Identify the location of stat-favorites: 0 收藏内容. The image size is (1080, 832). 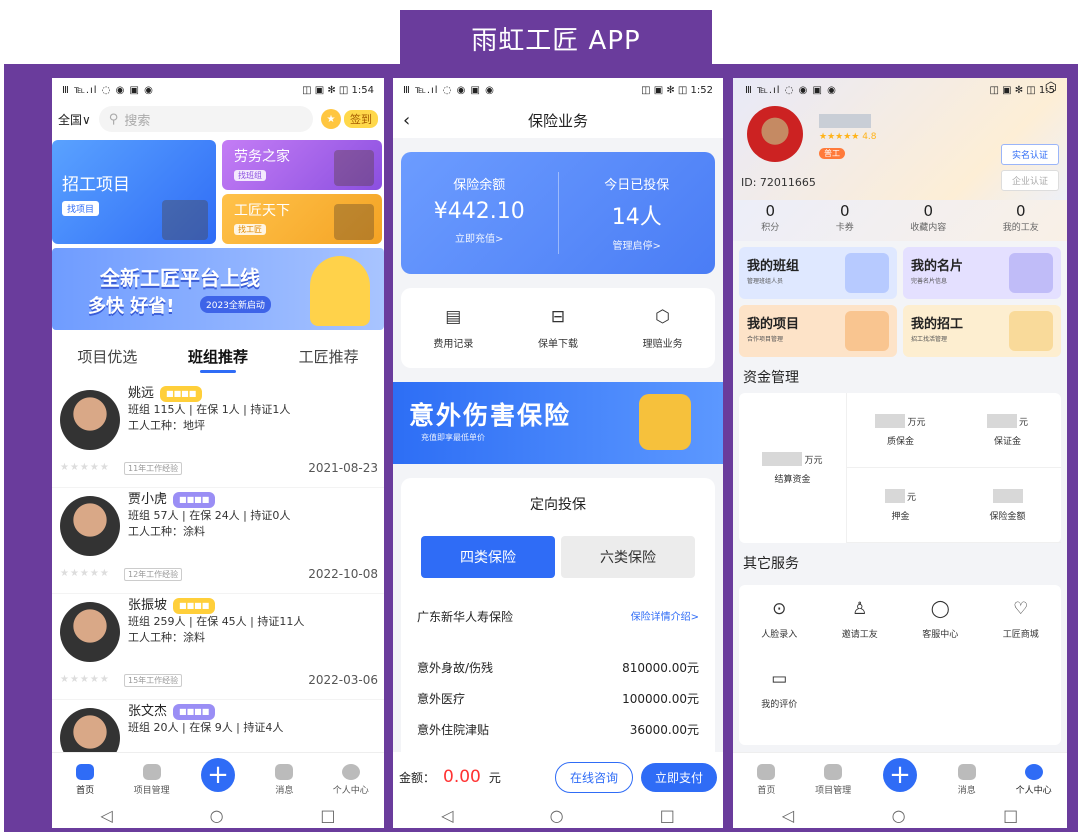
(928, 217).